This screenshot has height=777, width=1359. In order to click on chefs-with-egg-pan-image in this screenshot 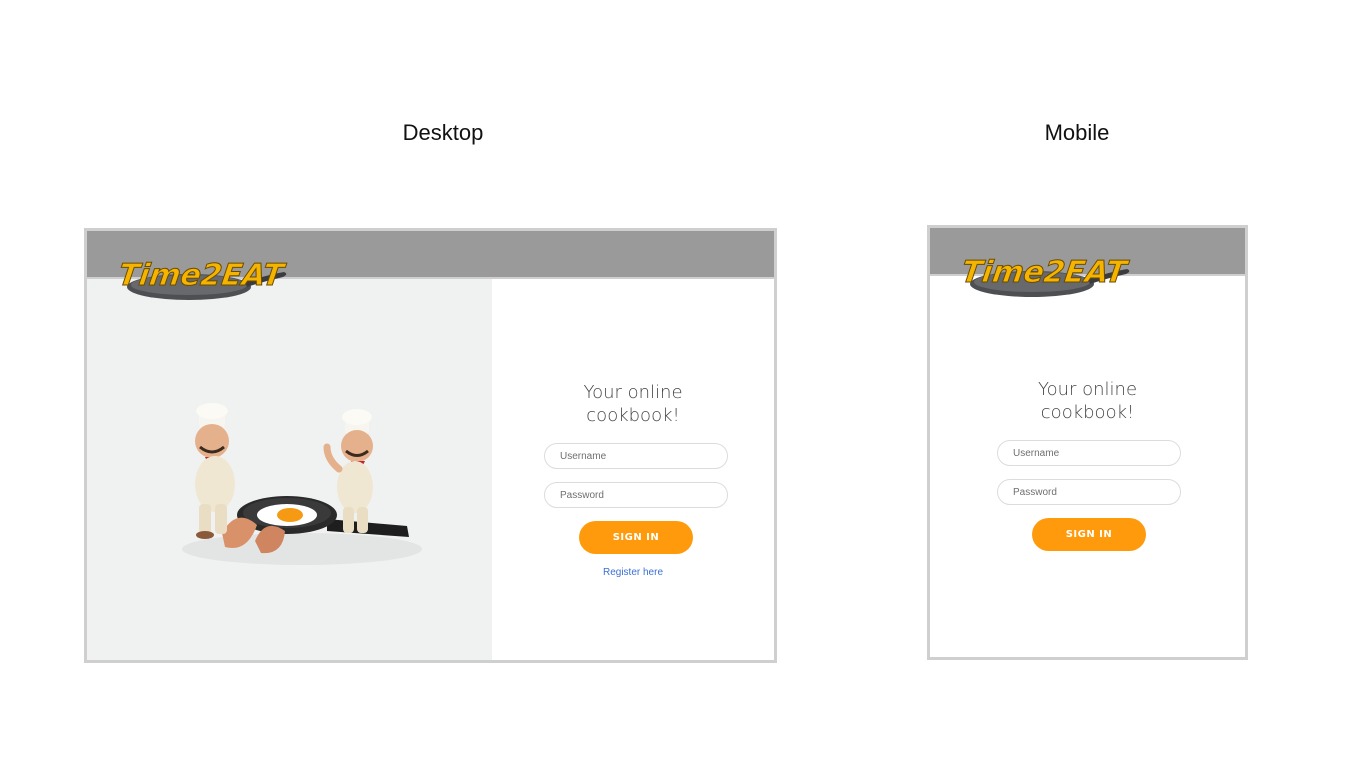, I will do `click(302, 484)`.